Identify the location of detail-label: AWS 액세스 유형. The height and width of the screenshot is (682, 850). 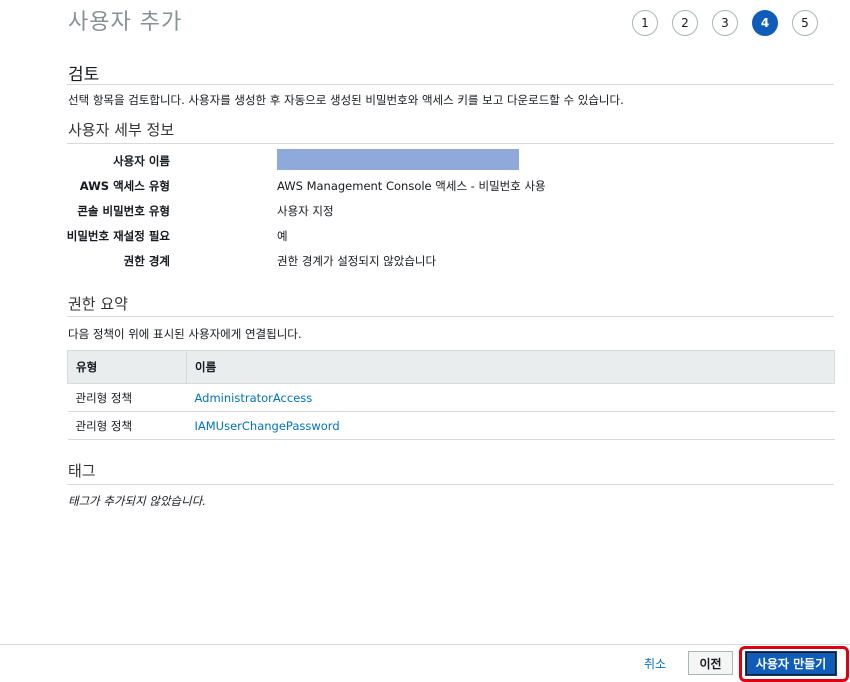
(124, 186).